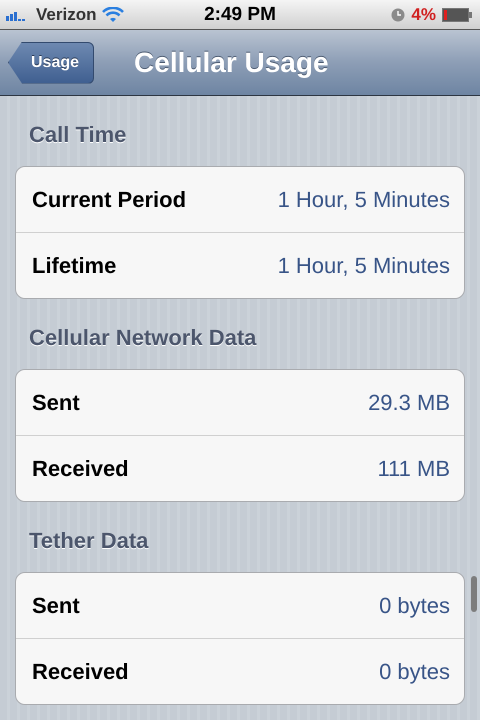  Describe the element at coordinates (231, 62) in the screenshot. I see `nav-title: Cellular Usage` at that location.